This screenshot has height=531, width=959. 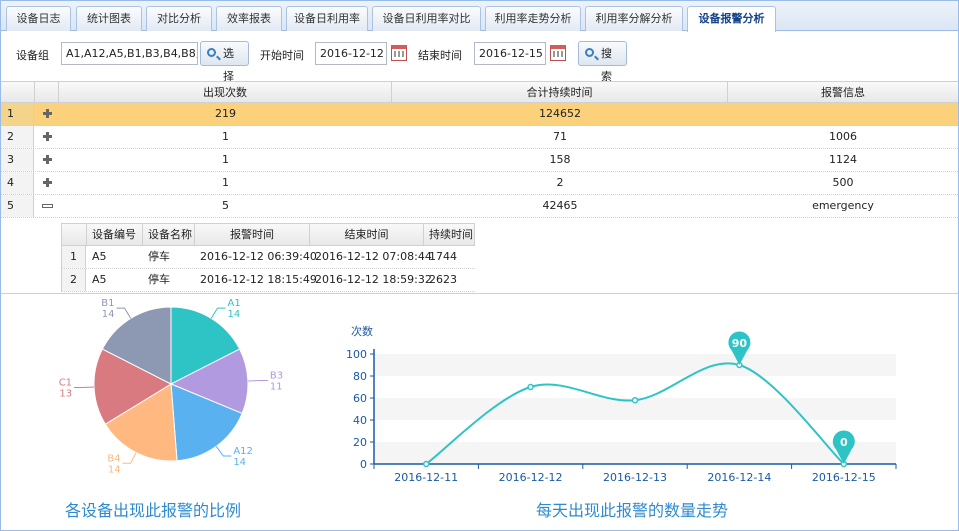 What do you see at coordinates (479, 183) in the screenshot?
I see `table-row: 4 1 2 500` at bounding box center [479, 183].